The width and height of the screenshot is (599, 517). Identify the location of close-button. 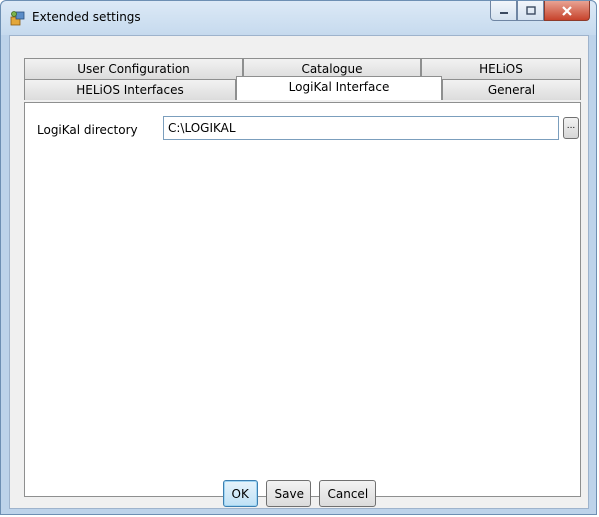
(567, 11).